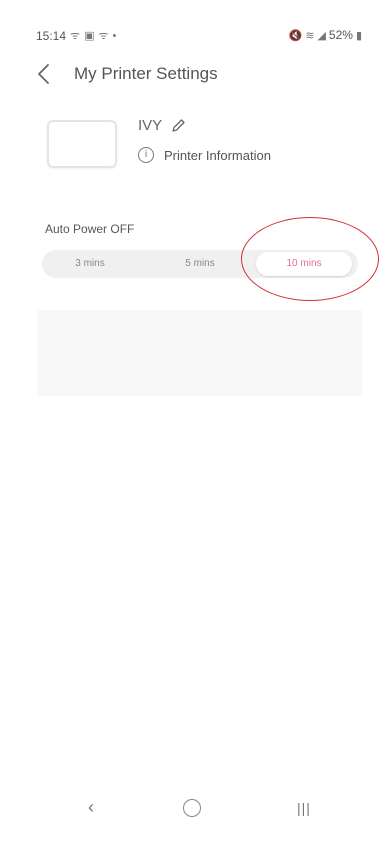 The image size is (384, 848). I want to click on info-icon: i, so click(146, 155).